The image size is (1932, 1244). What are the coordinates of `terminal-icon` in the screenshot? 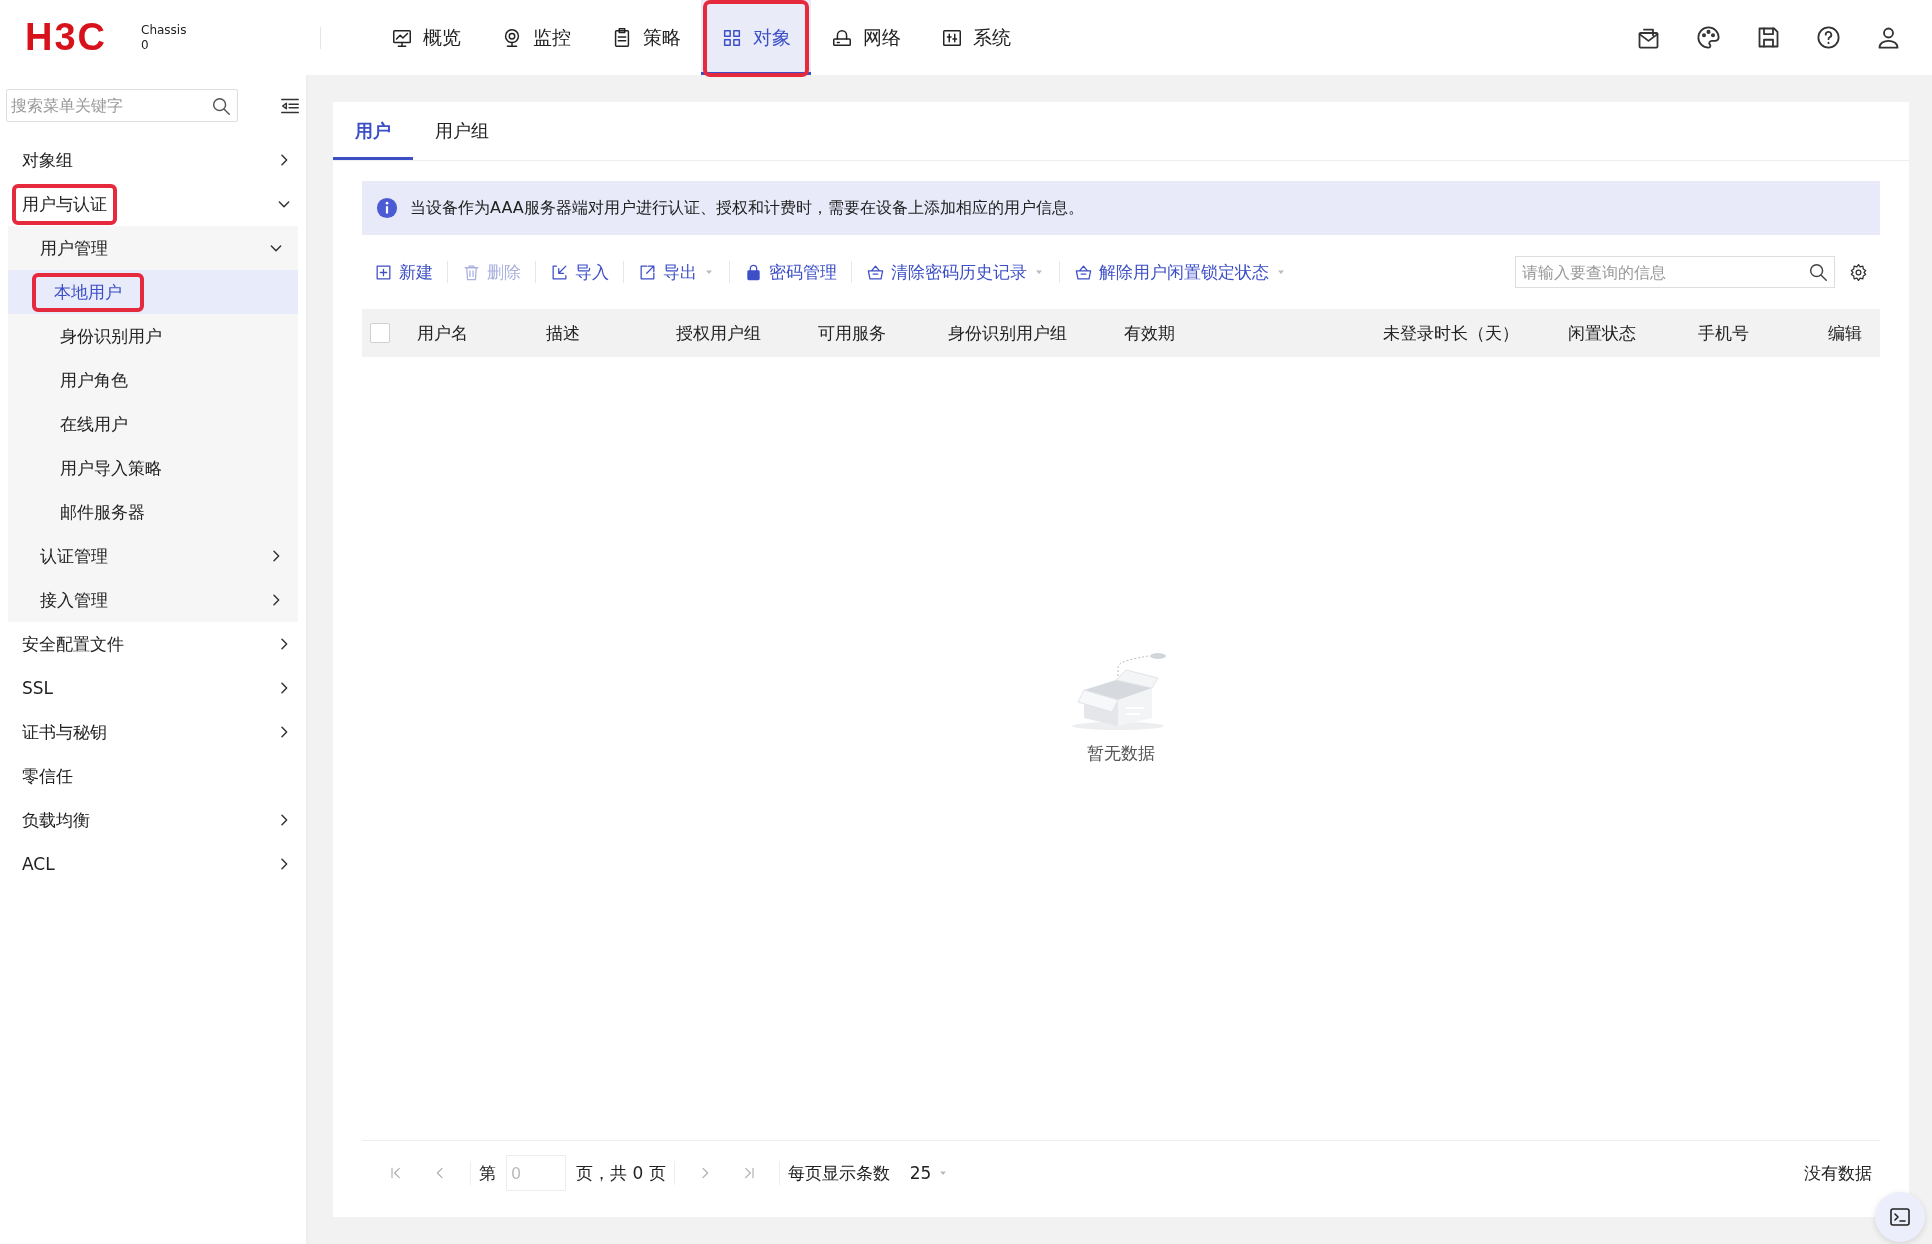 It's located at (1900, 1217).